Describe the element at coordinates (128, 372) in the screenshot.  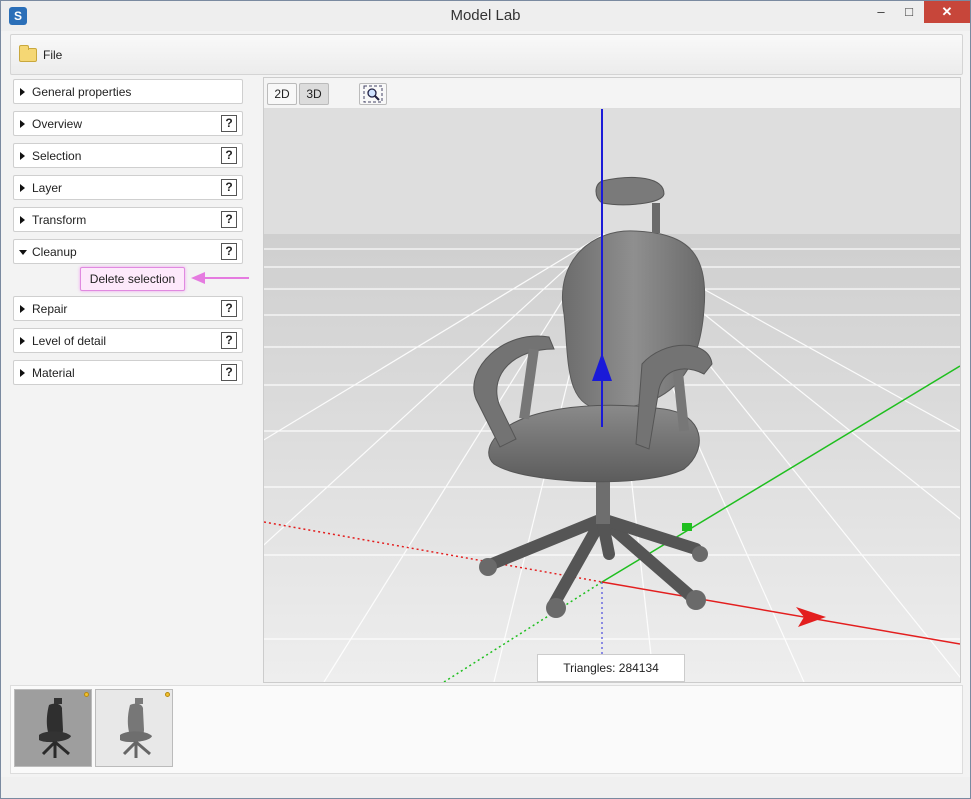
I see `section-material: Material ?` at that location.